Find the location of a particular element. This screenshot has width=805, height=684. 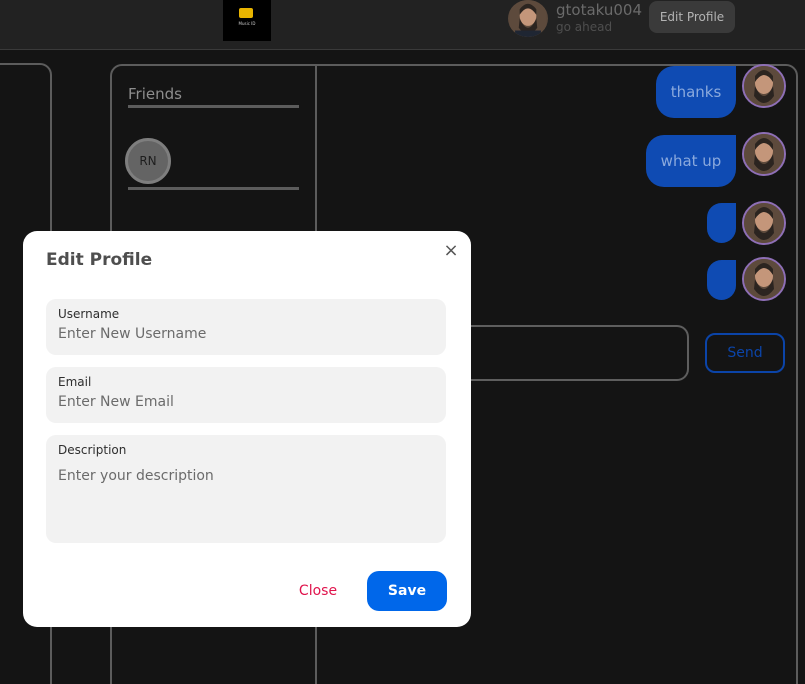

close-button: Close is located at coordinates (318, 591).